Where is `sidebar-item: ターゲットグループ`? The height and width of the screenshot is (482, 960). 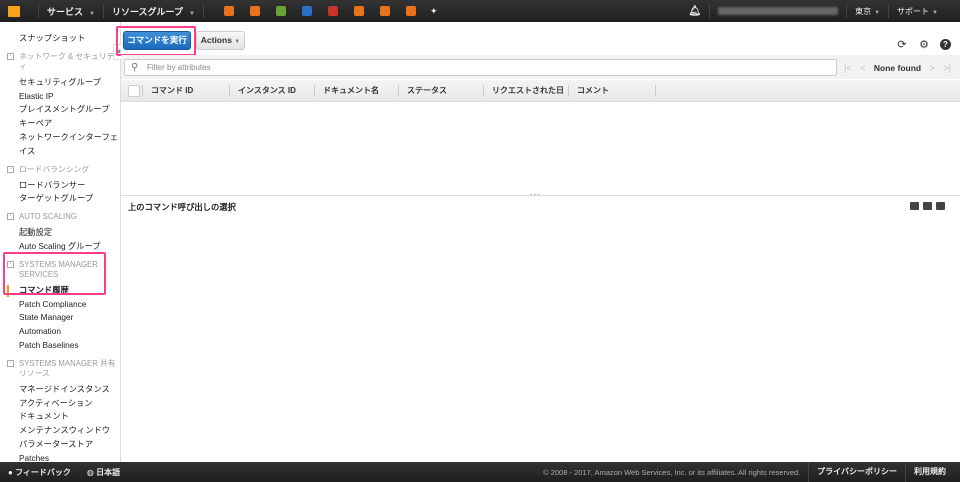
sidebar-item: ターゲットグループ is located at coordinates (60, 199).